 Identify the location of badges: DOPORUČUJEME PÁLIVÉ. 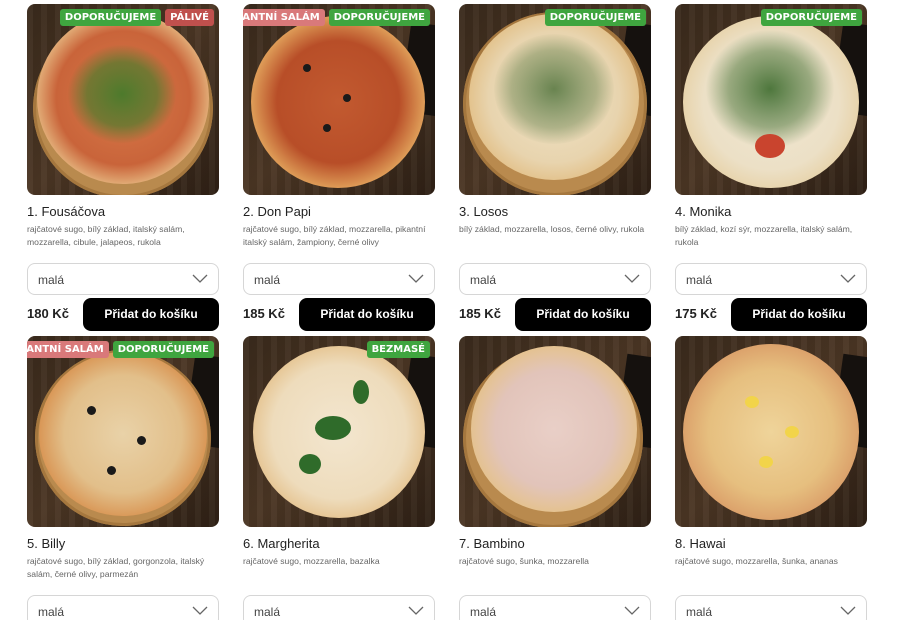
(136, 17).